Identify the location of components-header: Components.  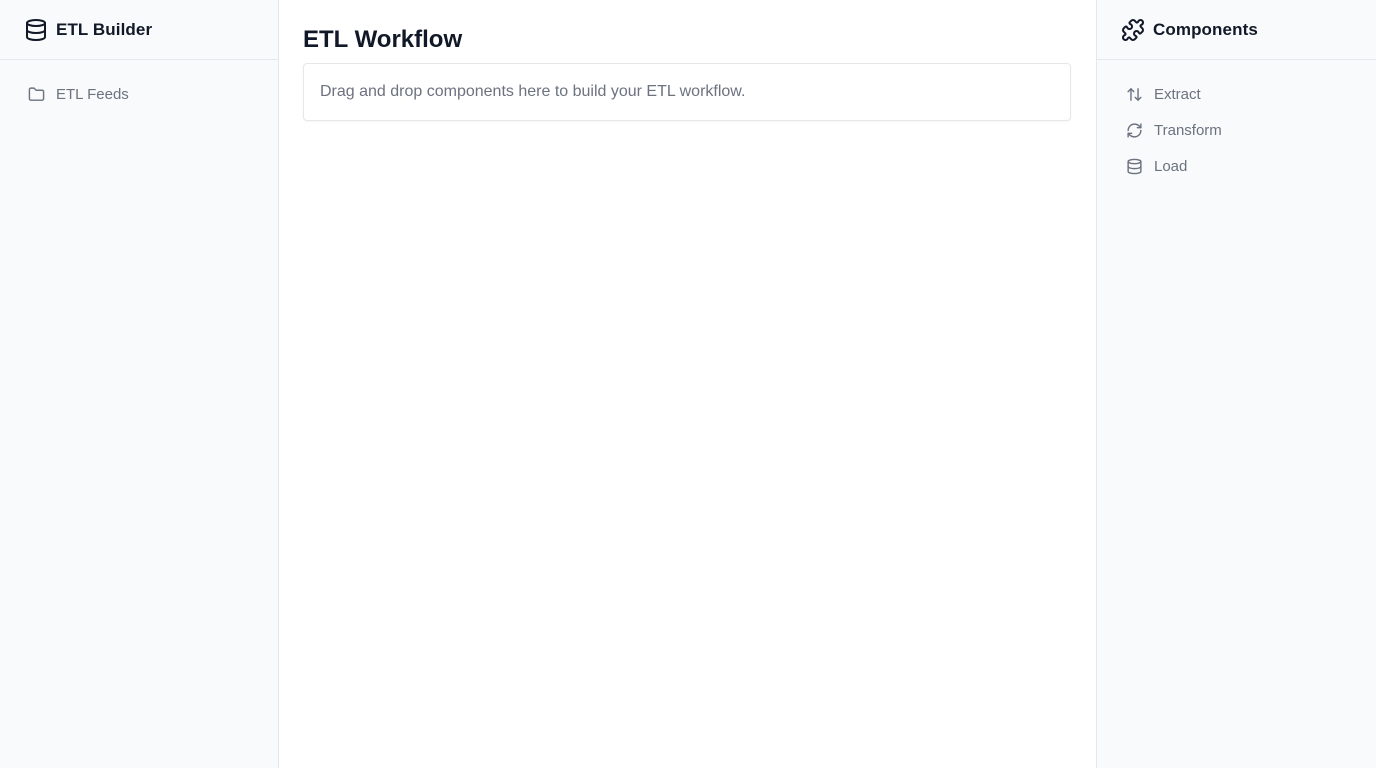
(1236, 30).